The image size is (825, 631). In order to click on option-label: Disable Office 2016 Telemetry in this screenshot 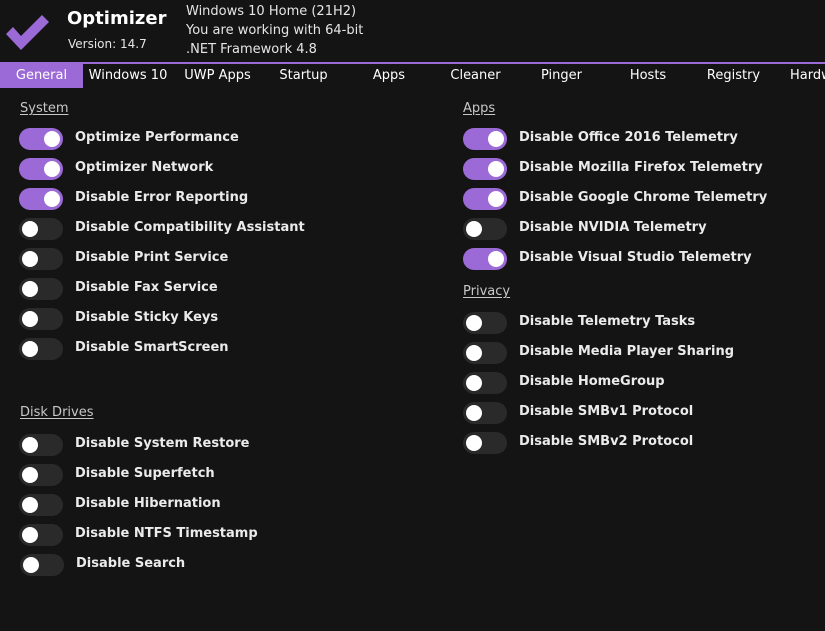, I will do `click(628, 137)`.